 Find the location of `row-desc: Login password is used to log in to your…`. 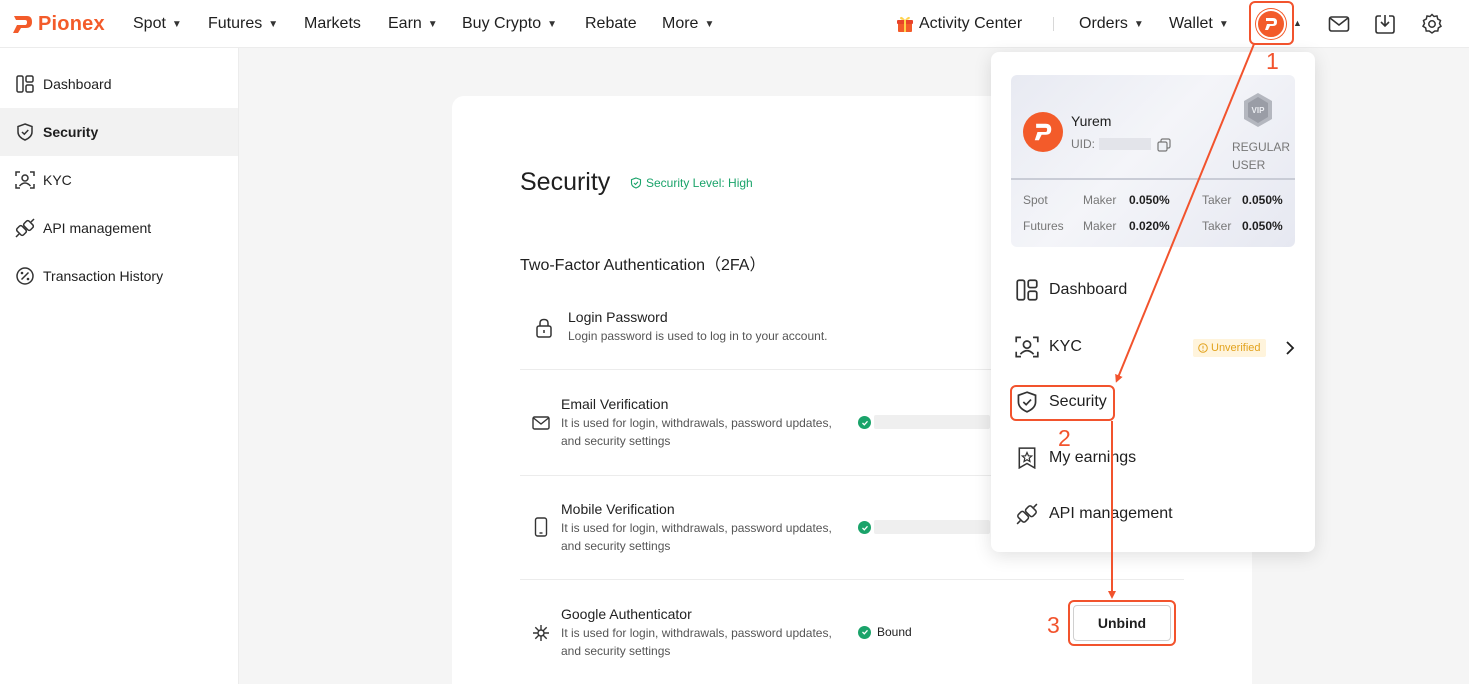

row-desc: Login password is used to log in to your… is located at coordinates (698, 336).